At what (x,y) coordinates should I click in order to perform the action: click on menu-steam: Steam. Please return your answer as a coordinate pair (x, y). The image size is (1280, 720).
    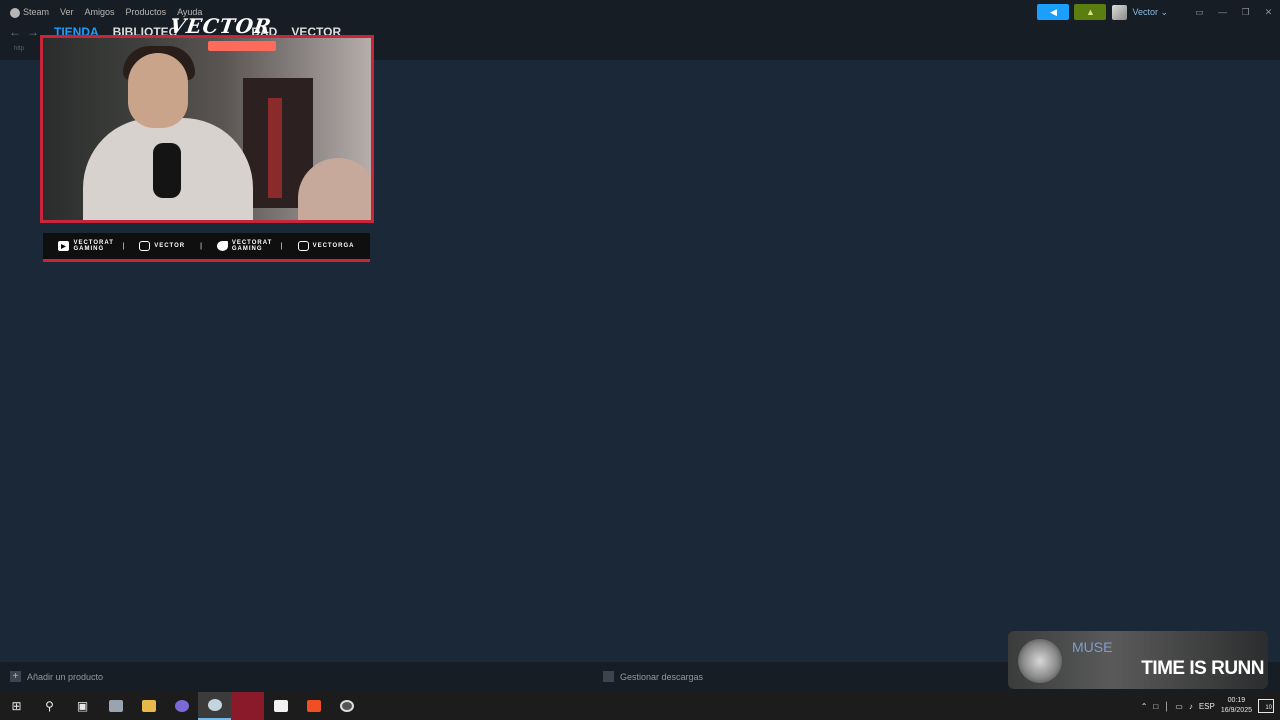
    Looking at the image, I should click on (29, 12).